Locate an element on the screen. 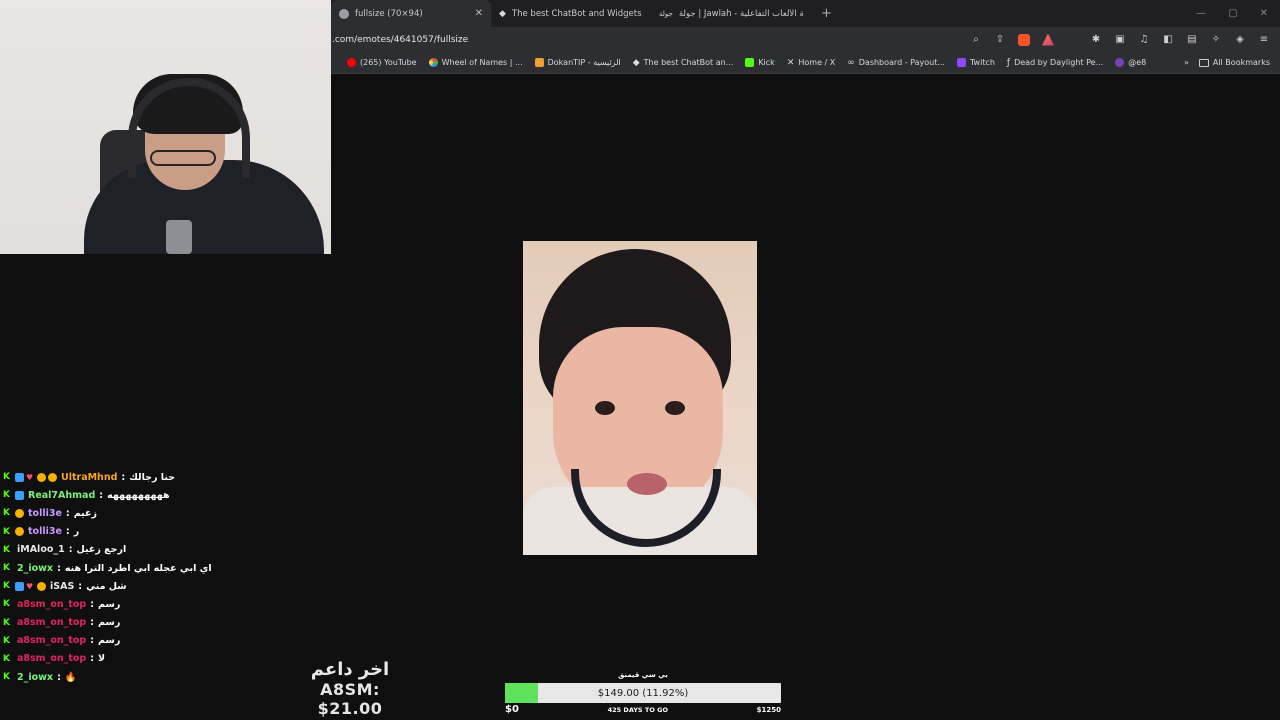 Image resolution: width=1280 pixels, height=720 pixels. bookmark-label: Kick is located at coordinates (766, 62).